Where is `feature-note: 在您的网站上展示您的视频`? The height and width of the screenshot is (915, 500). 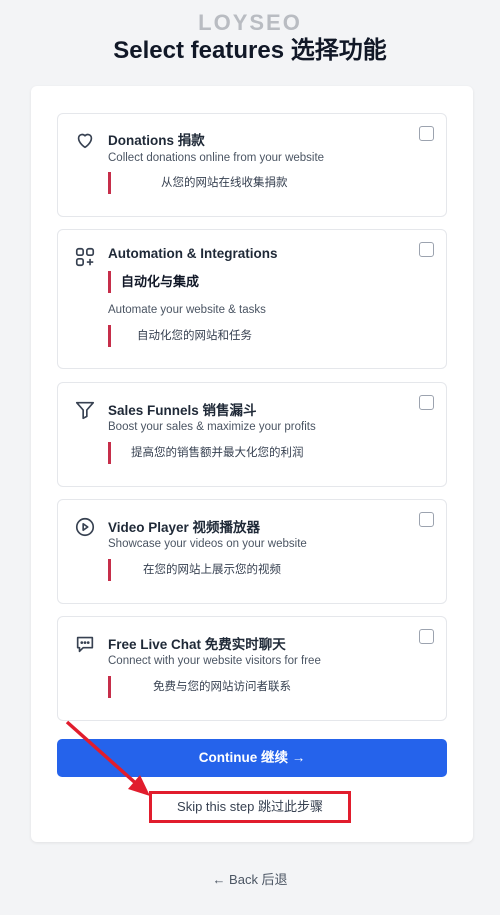 feature-note: 在您的网站上展示您的视频 is located at coordinates (194, 570).